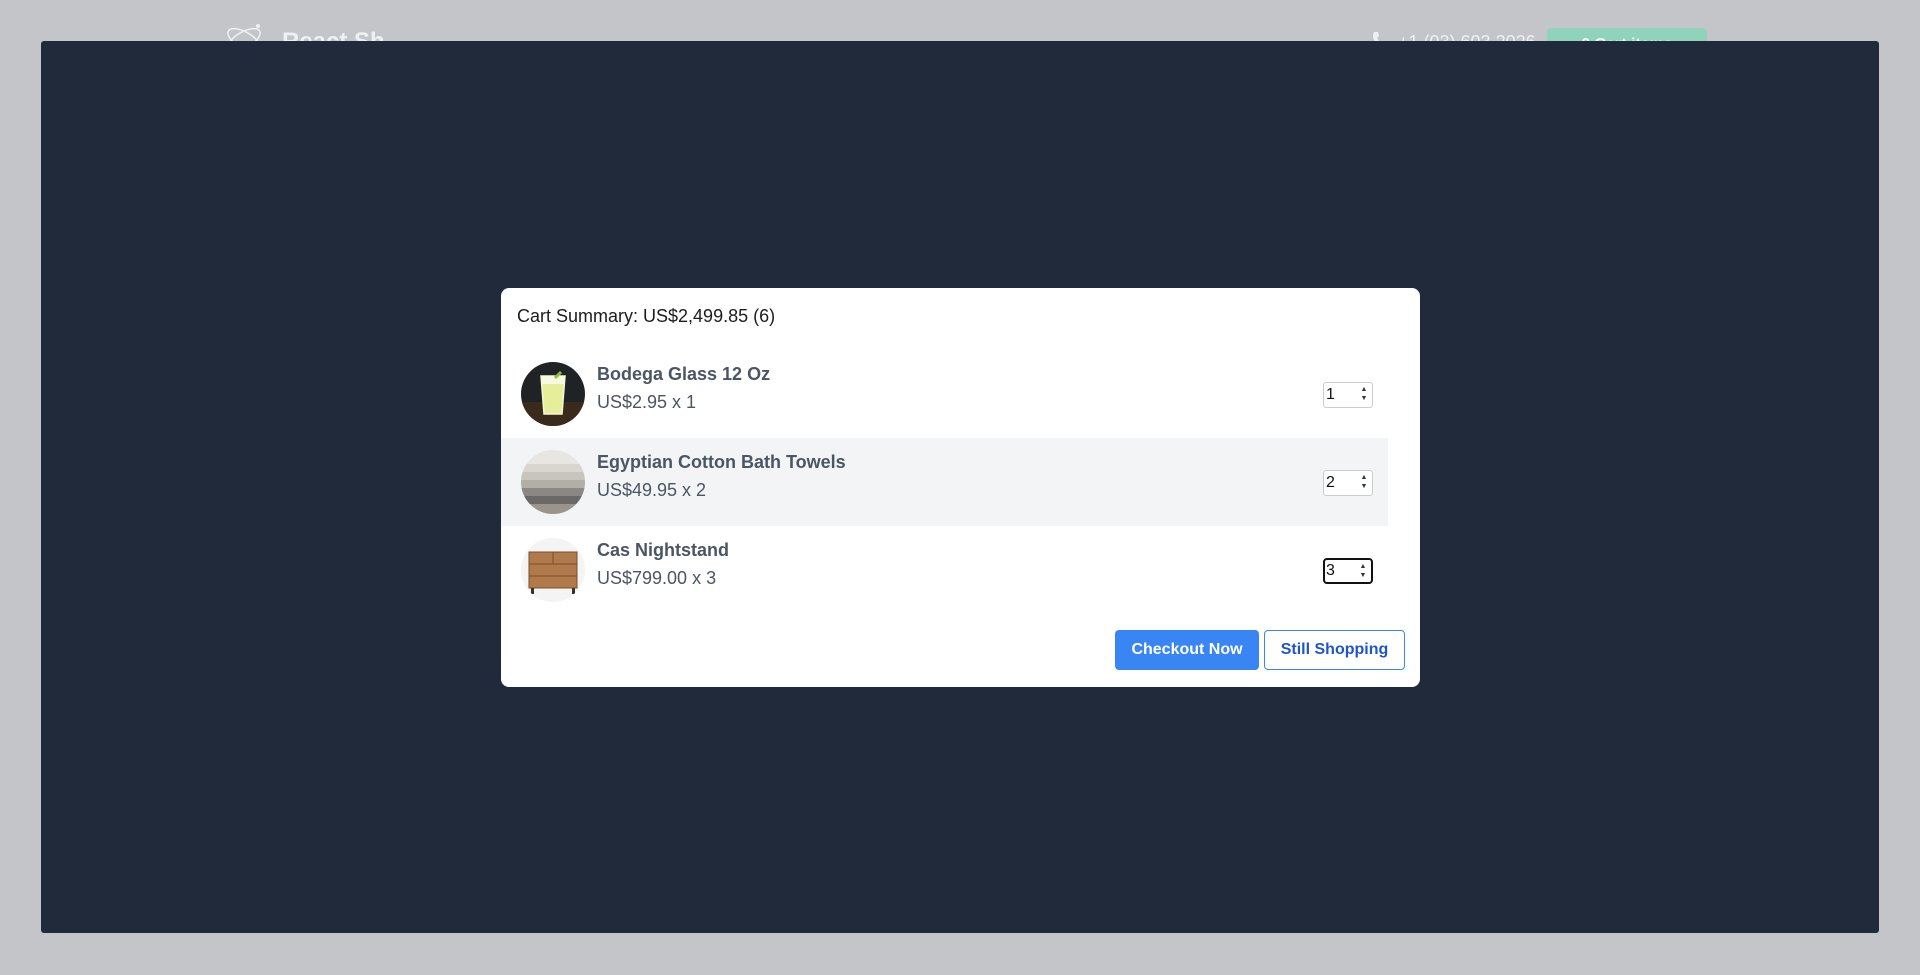  I want to click on dialog-title: Cart Summary: US$2,499.85 (6), so click(646, 316).